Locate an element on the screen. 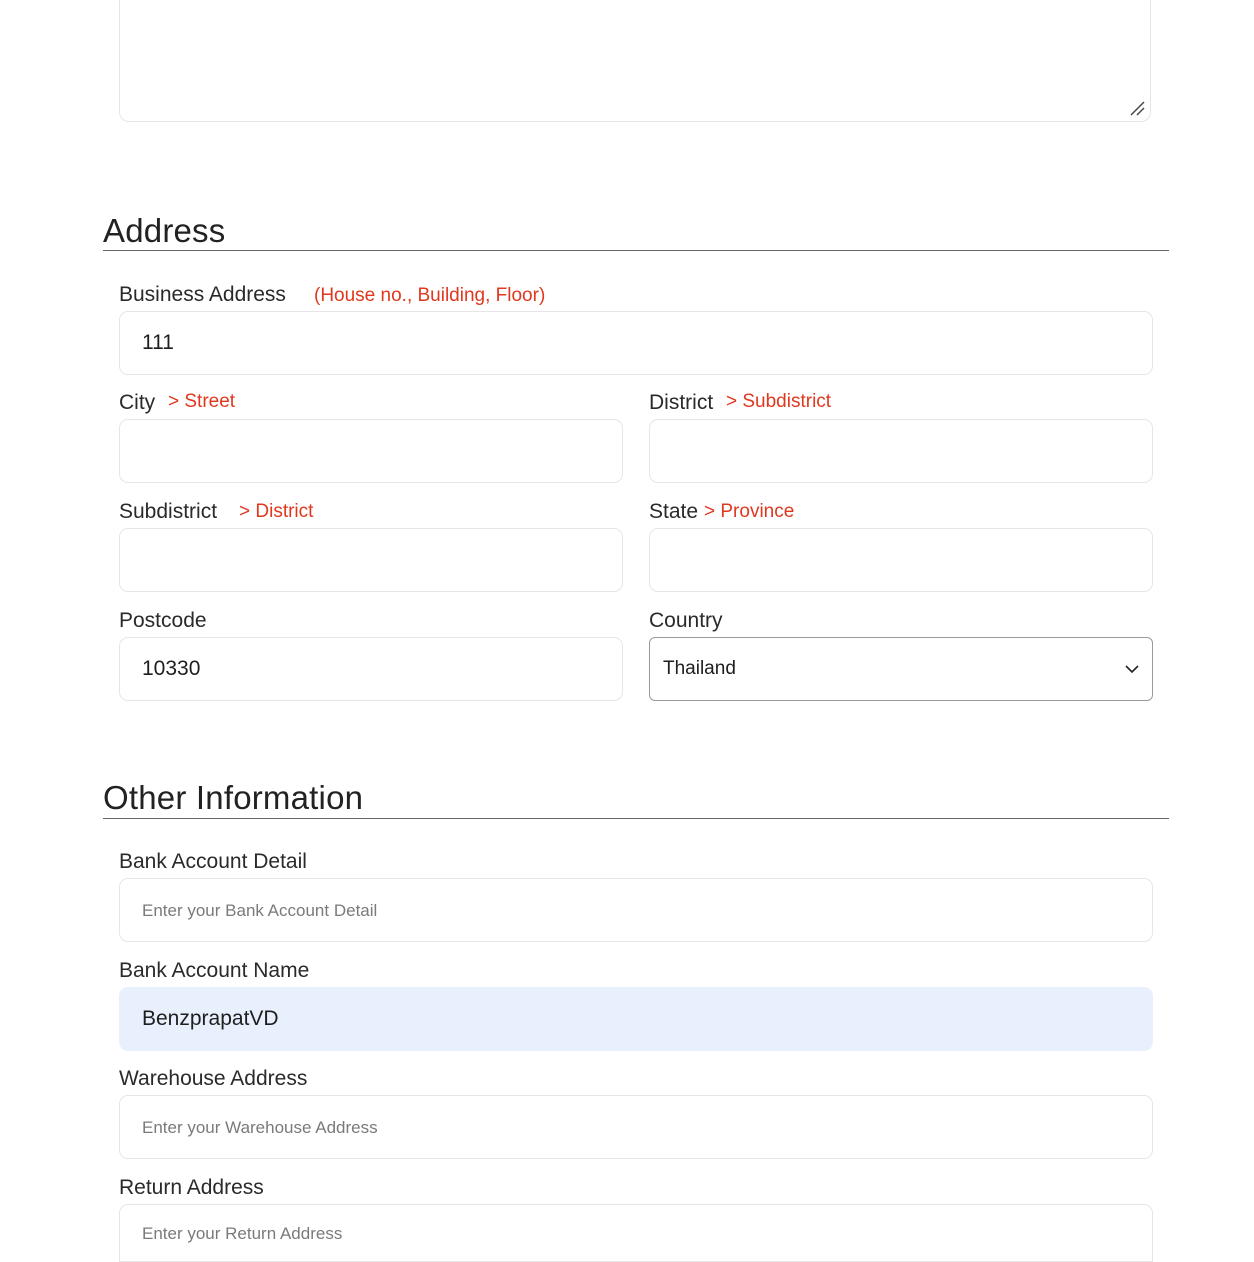  district-input is located at coordinates (901, 451).